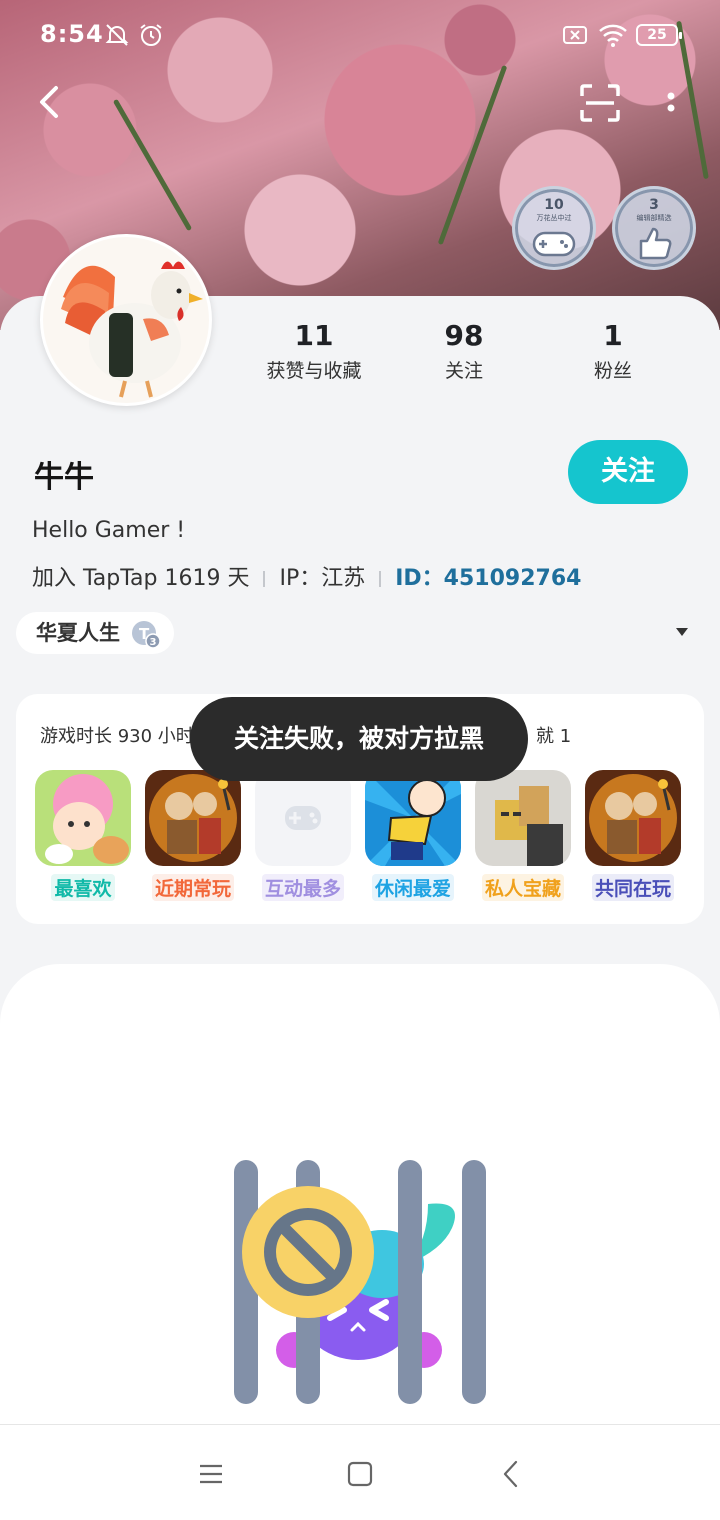  What do you see at coordinates (613, 350) in the screenshot?
I see `stat-followers: 1 粉丝` at bounding box center [613, 350].